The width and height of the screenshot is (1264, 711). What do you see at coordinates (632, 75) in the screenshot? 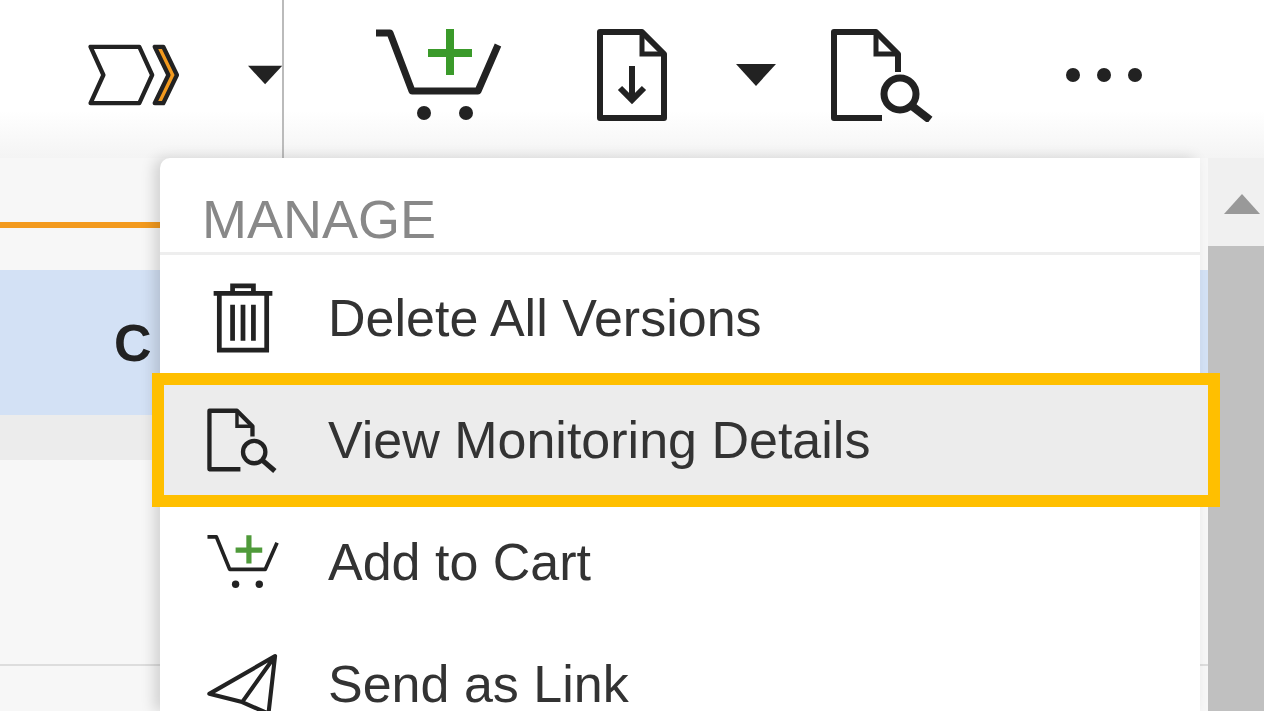
I see `file-download-icon` at bounding box center [632, 75].